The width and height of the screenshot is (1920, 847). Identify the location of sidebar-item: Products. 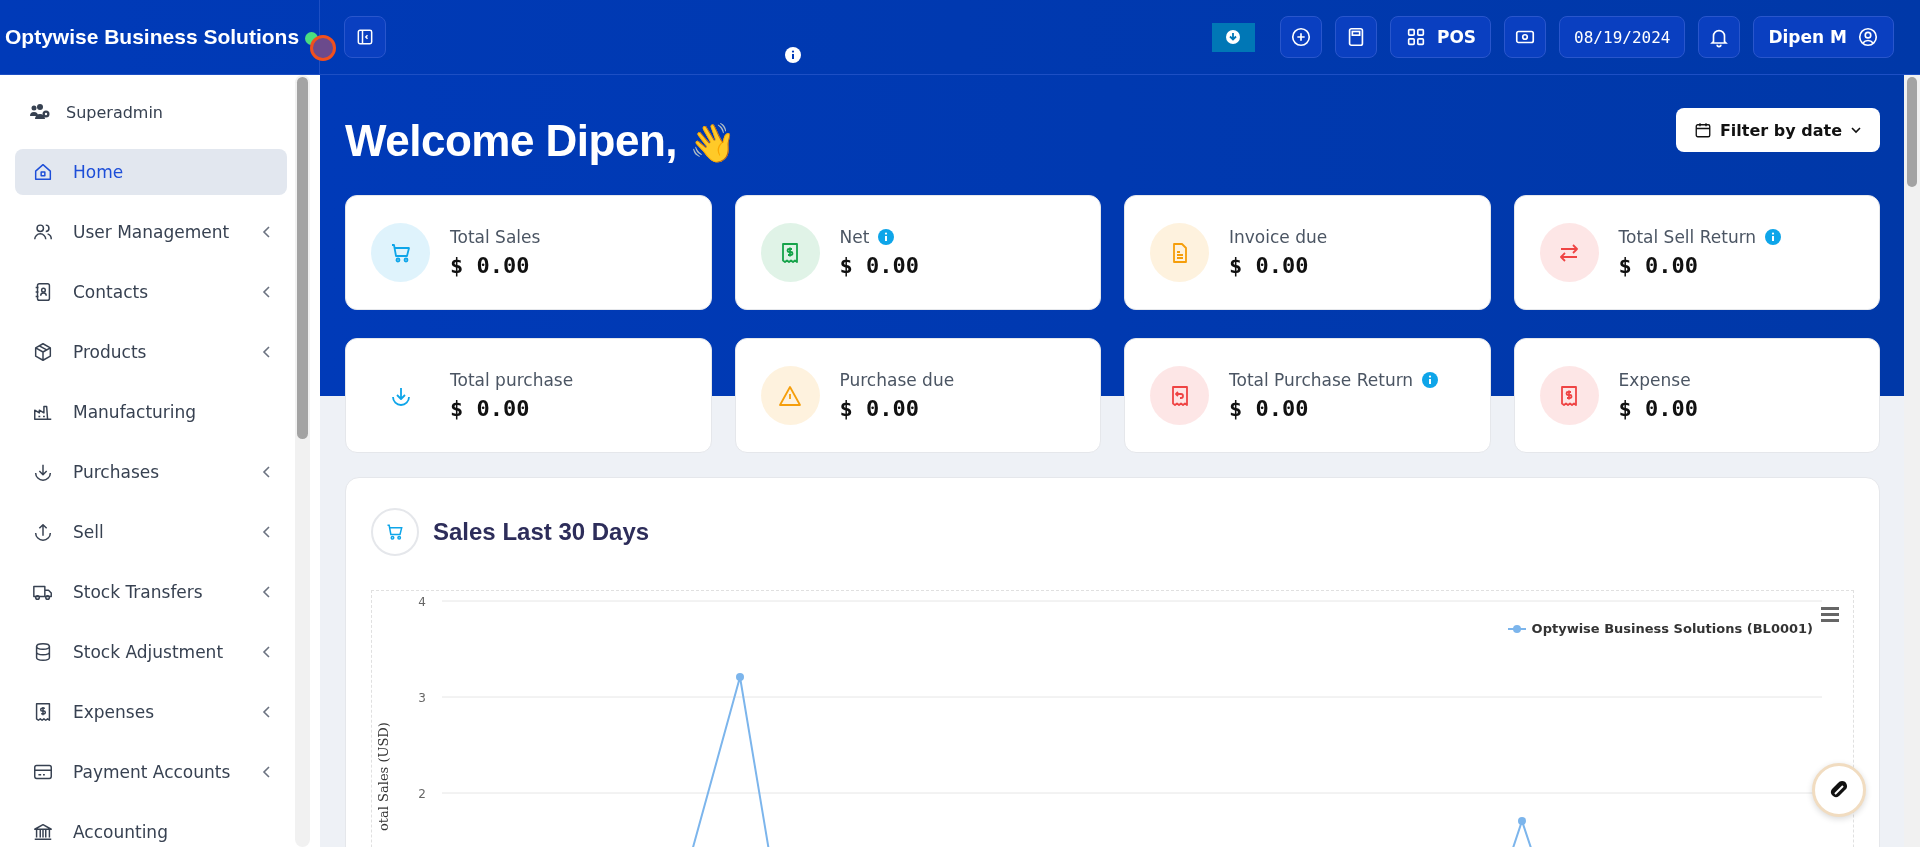
(151, 352).